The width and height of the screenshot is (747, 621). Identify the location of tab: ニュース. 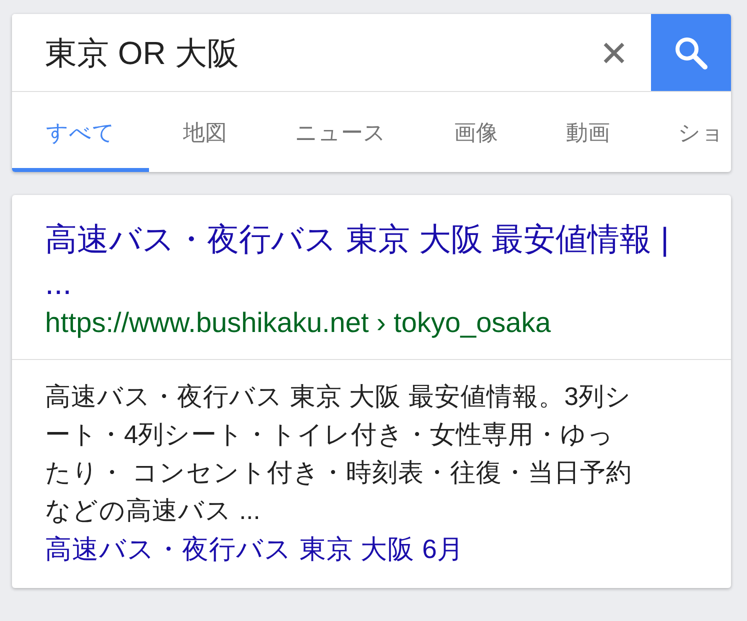
(340, 132).